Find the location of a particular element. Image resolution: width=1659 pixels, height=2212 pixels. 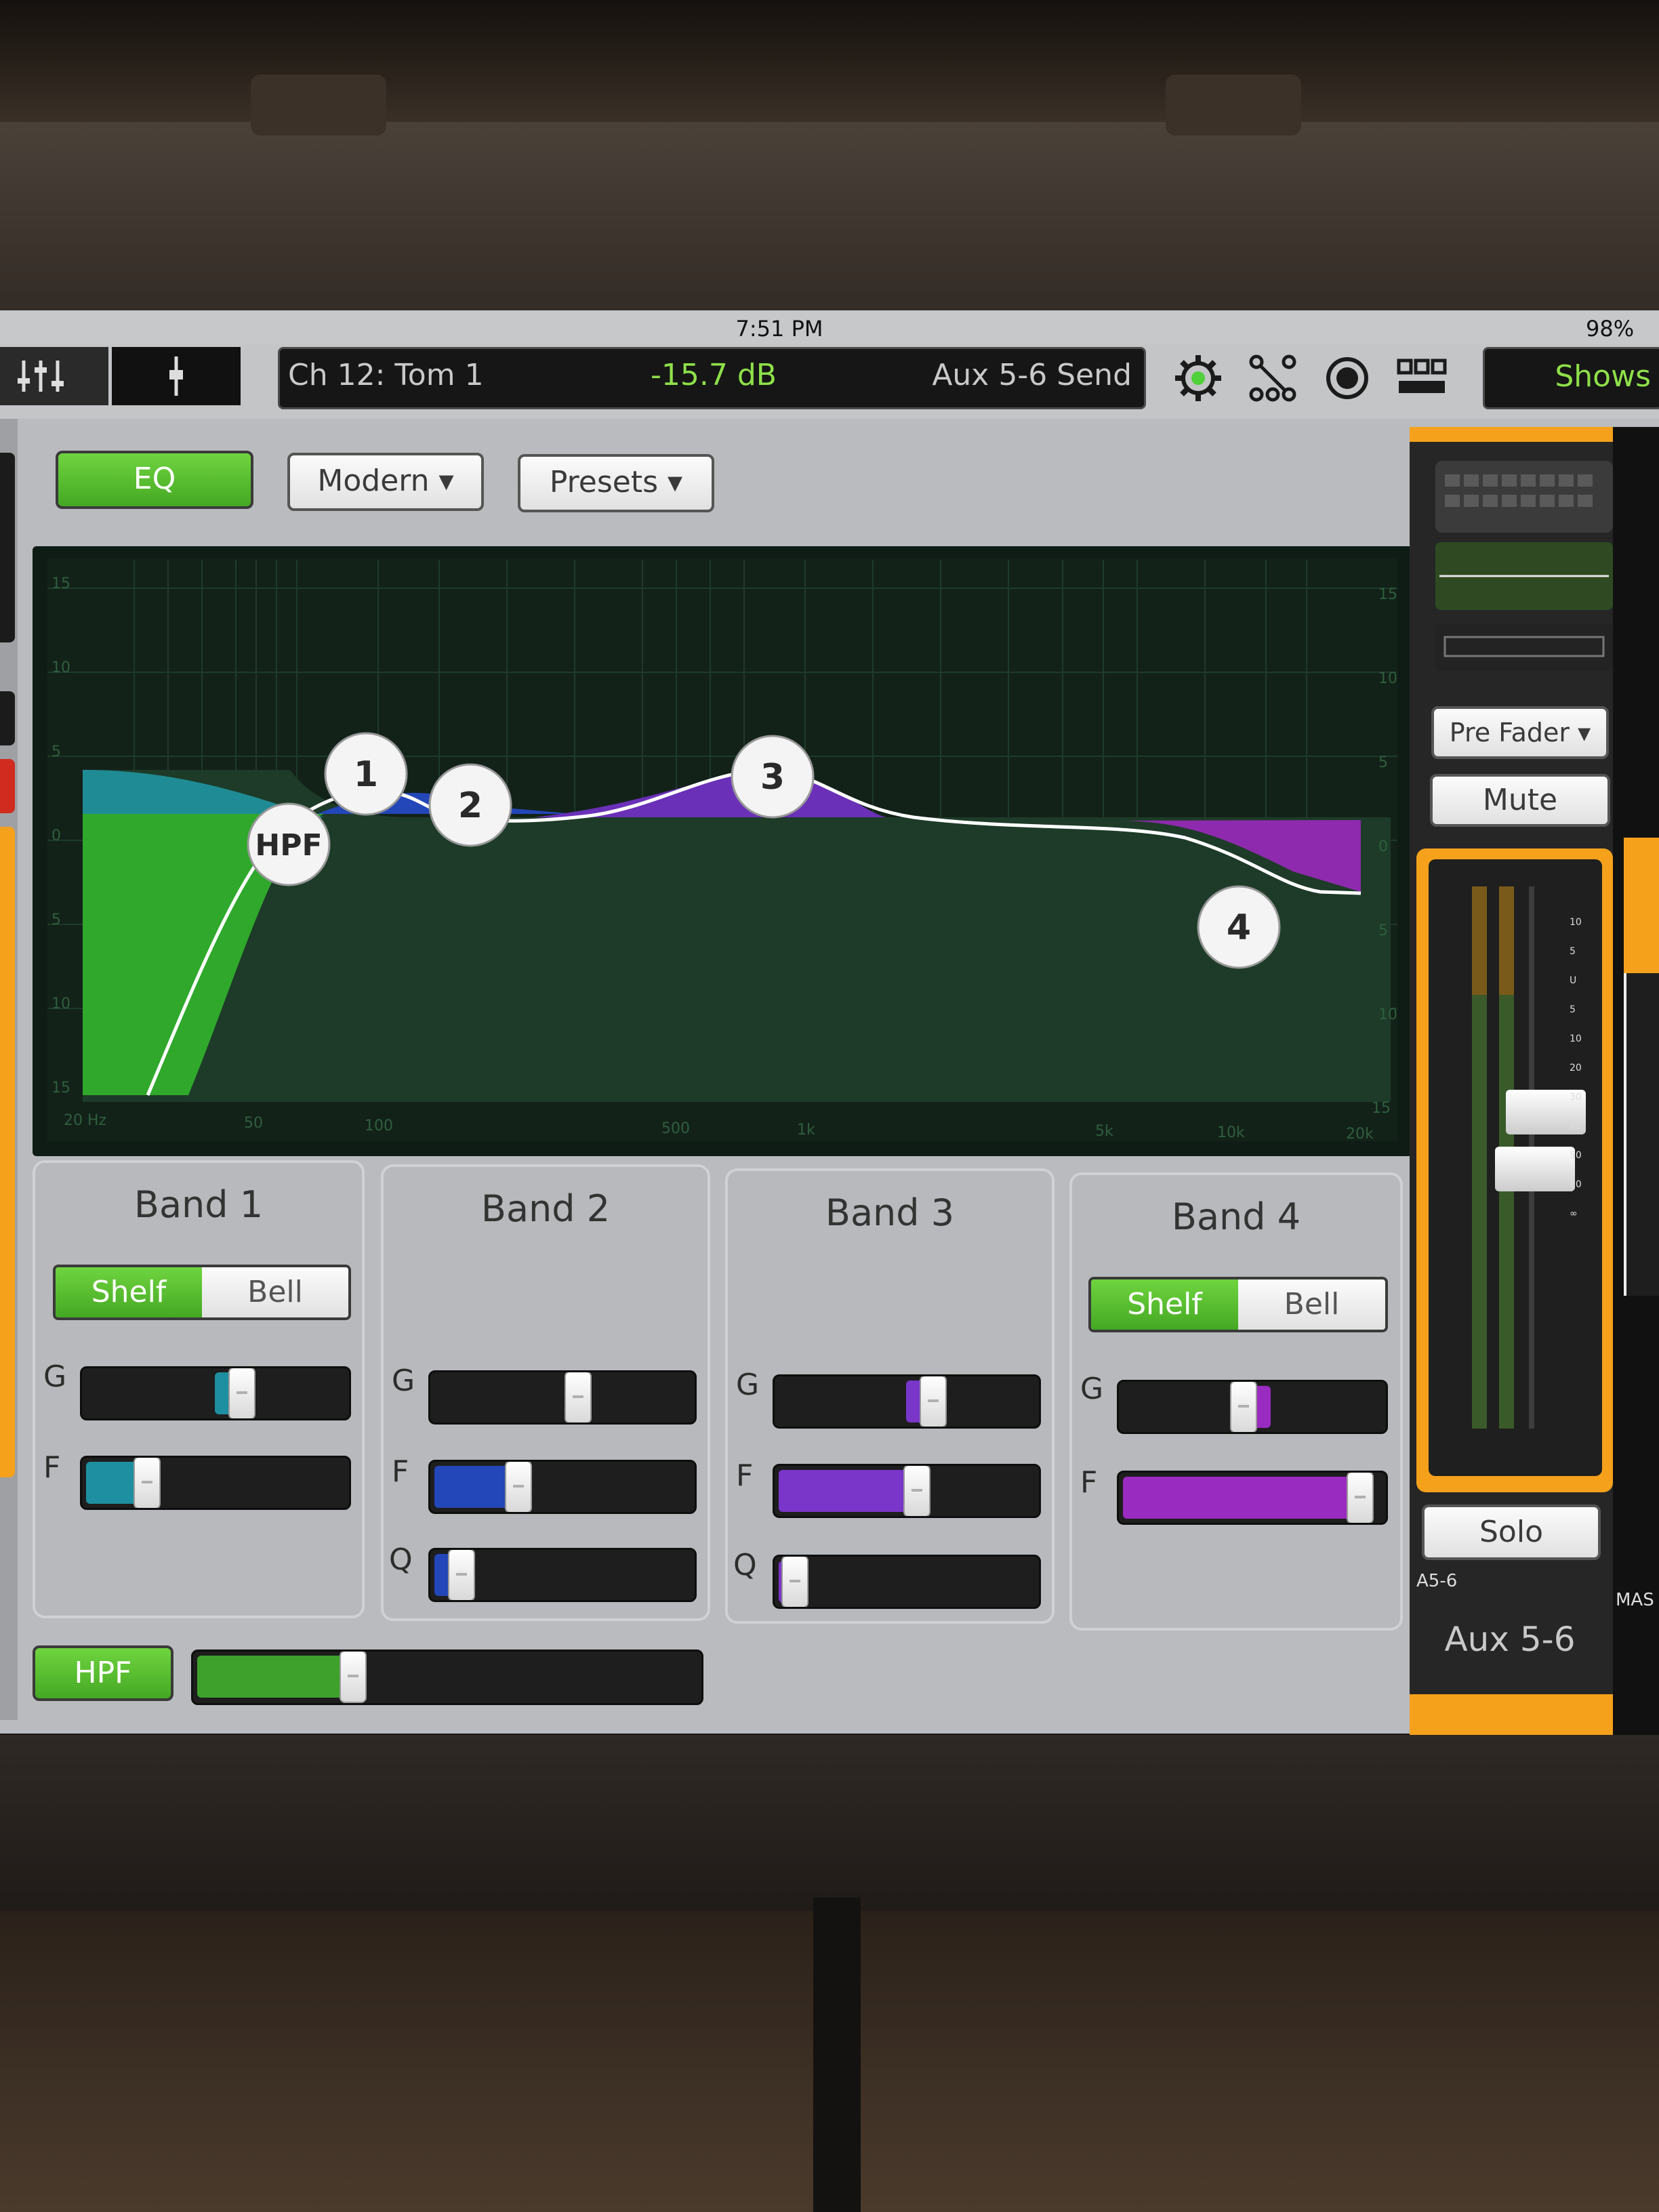

mini-dynamics-thumbnail is located at coordinates (1524, 647).